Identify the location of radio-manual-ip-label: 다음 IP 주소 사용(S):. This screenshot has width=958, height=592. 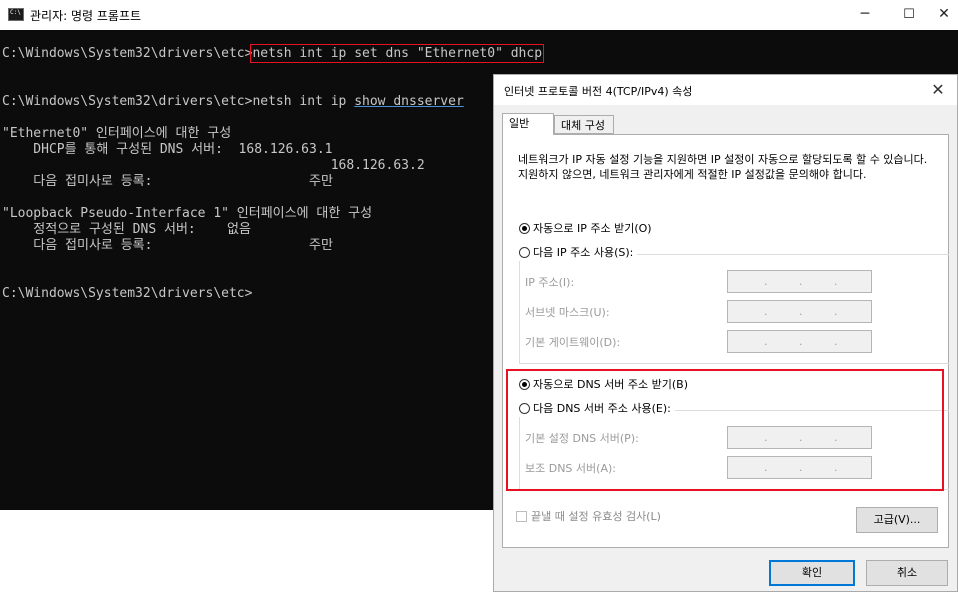
(583, 252).